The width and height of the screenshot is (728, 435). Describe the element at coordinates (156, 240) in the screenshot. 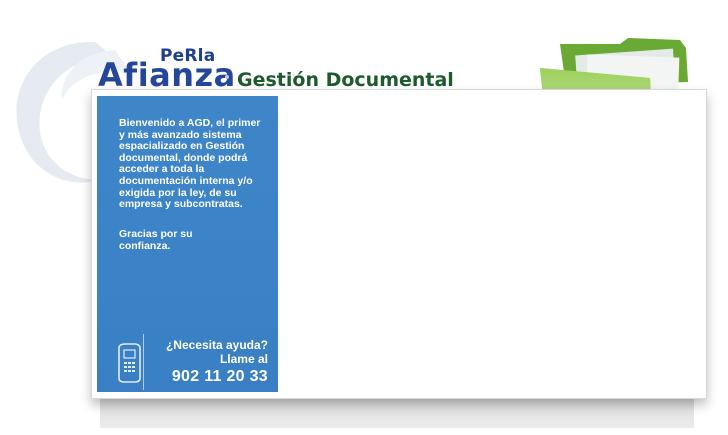

I see `thanks-text: Gracias por su confianza.` at that location.